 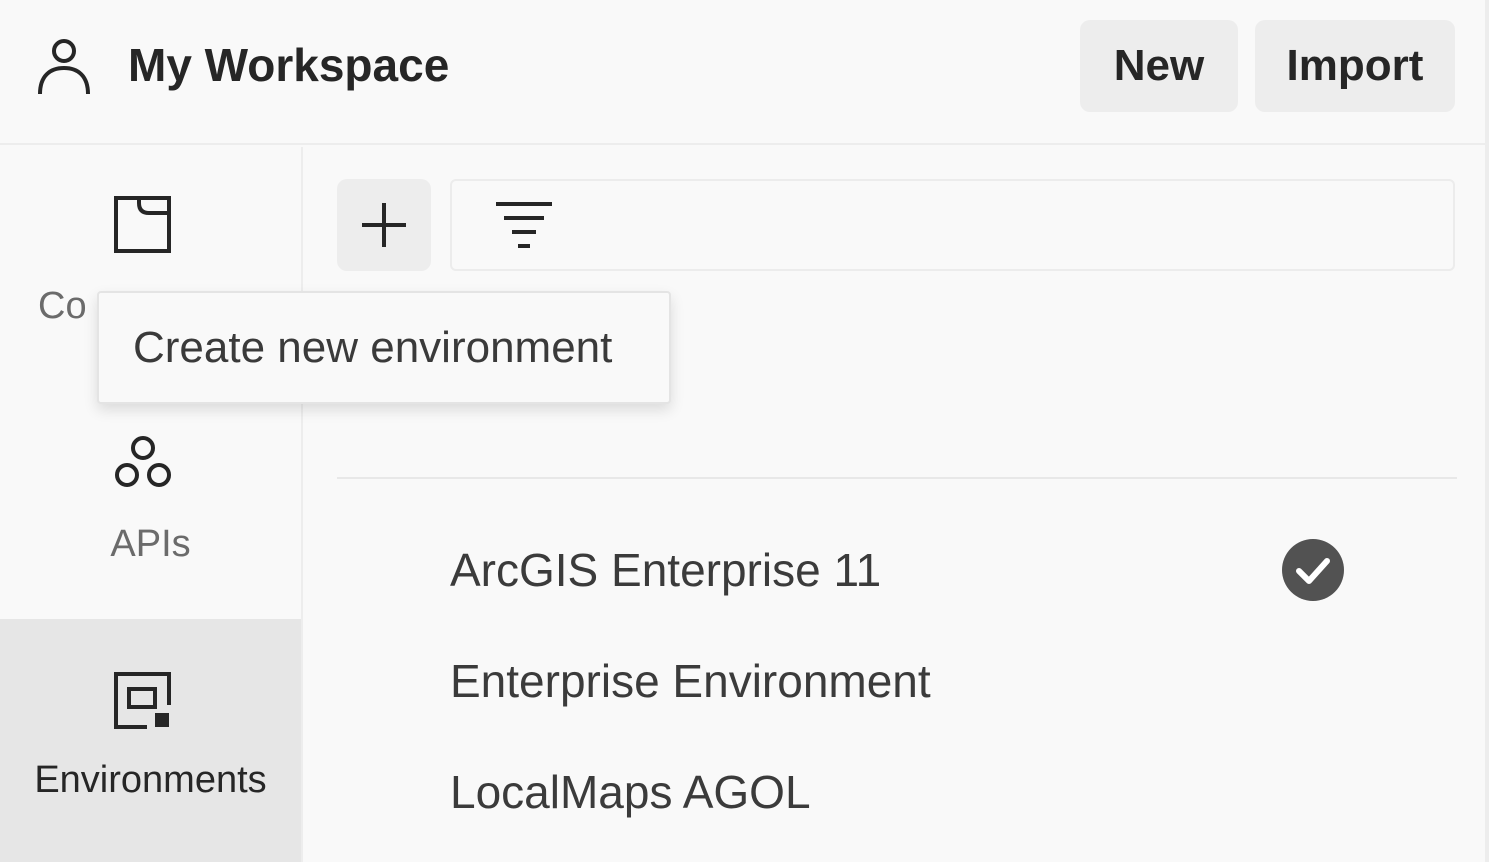 What do you see at coordinates (897, 478) in the screenshot?
I see `list-divider` at bounding box center [897, 478].